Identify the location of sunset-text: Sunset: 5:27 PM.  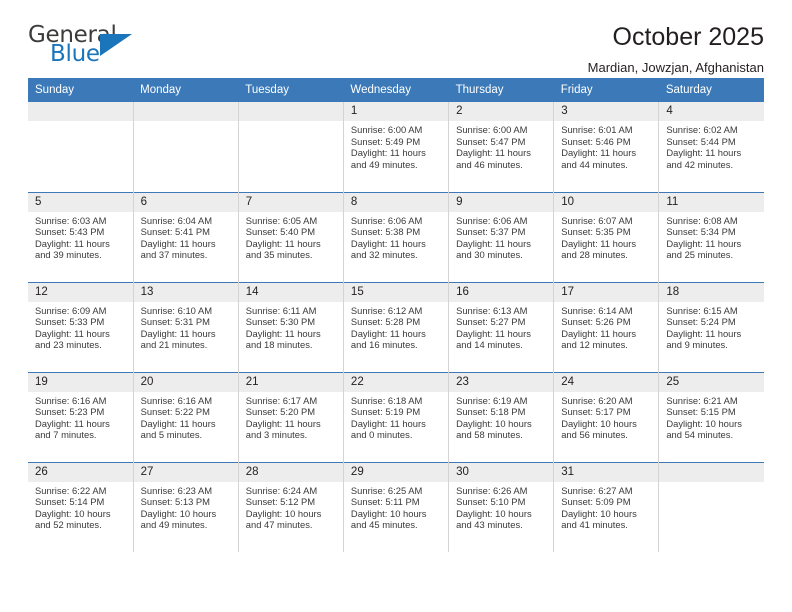
(491, 322).